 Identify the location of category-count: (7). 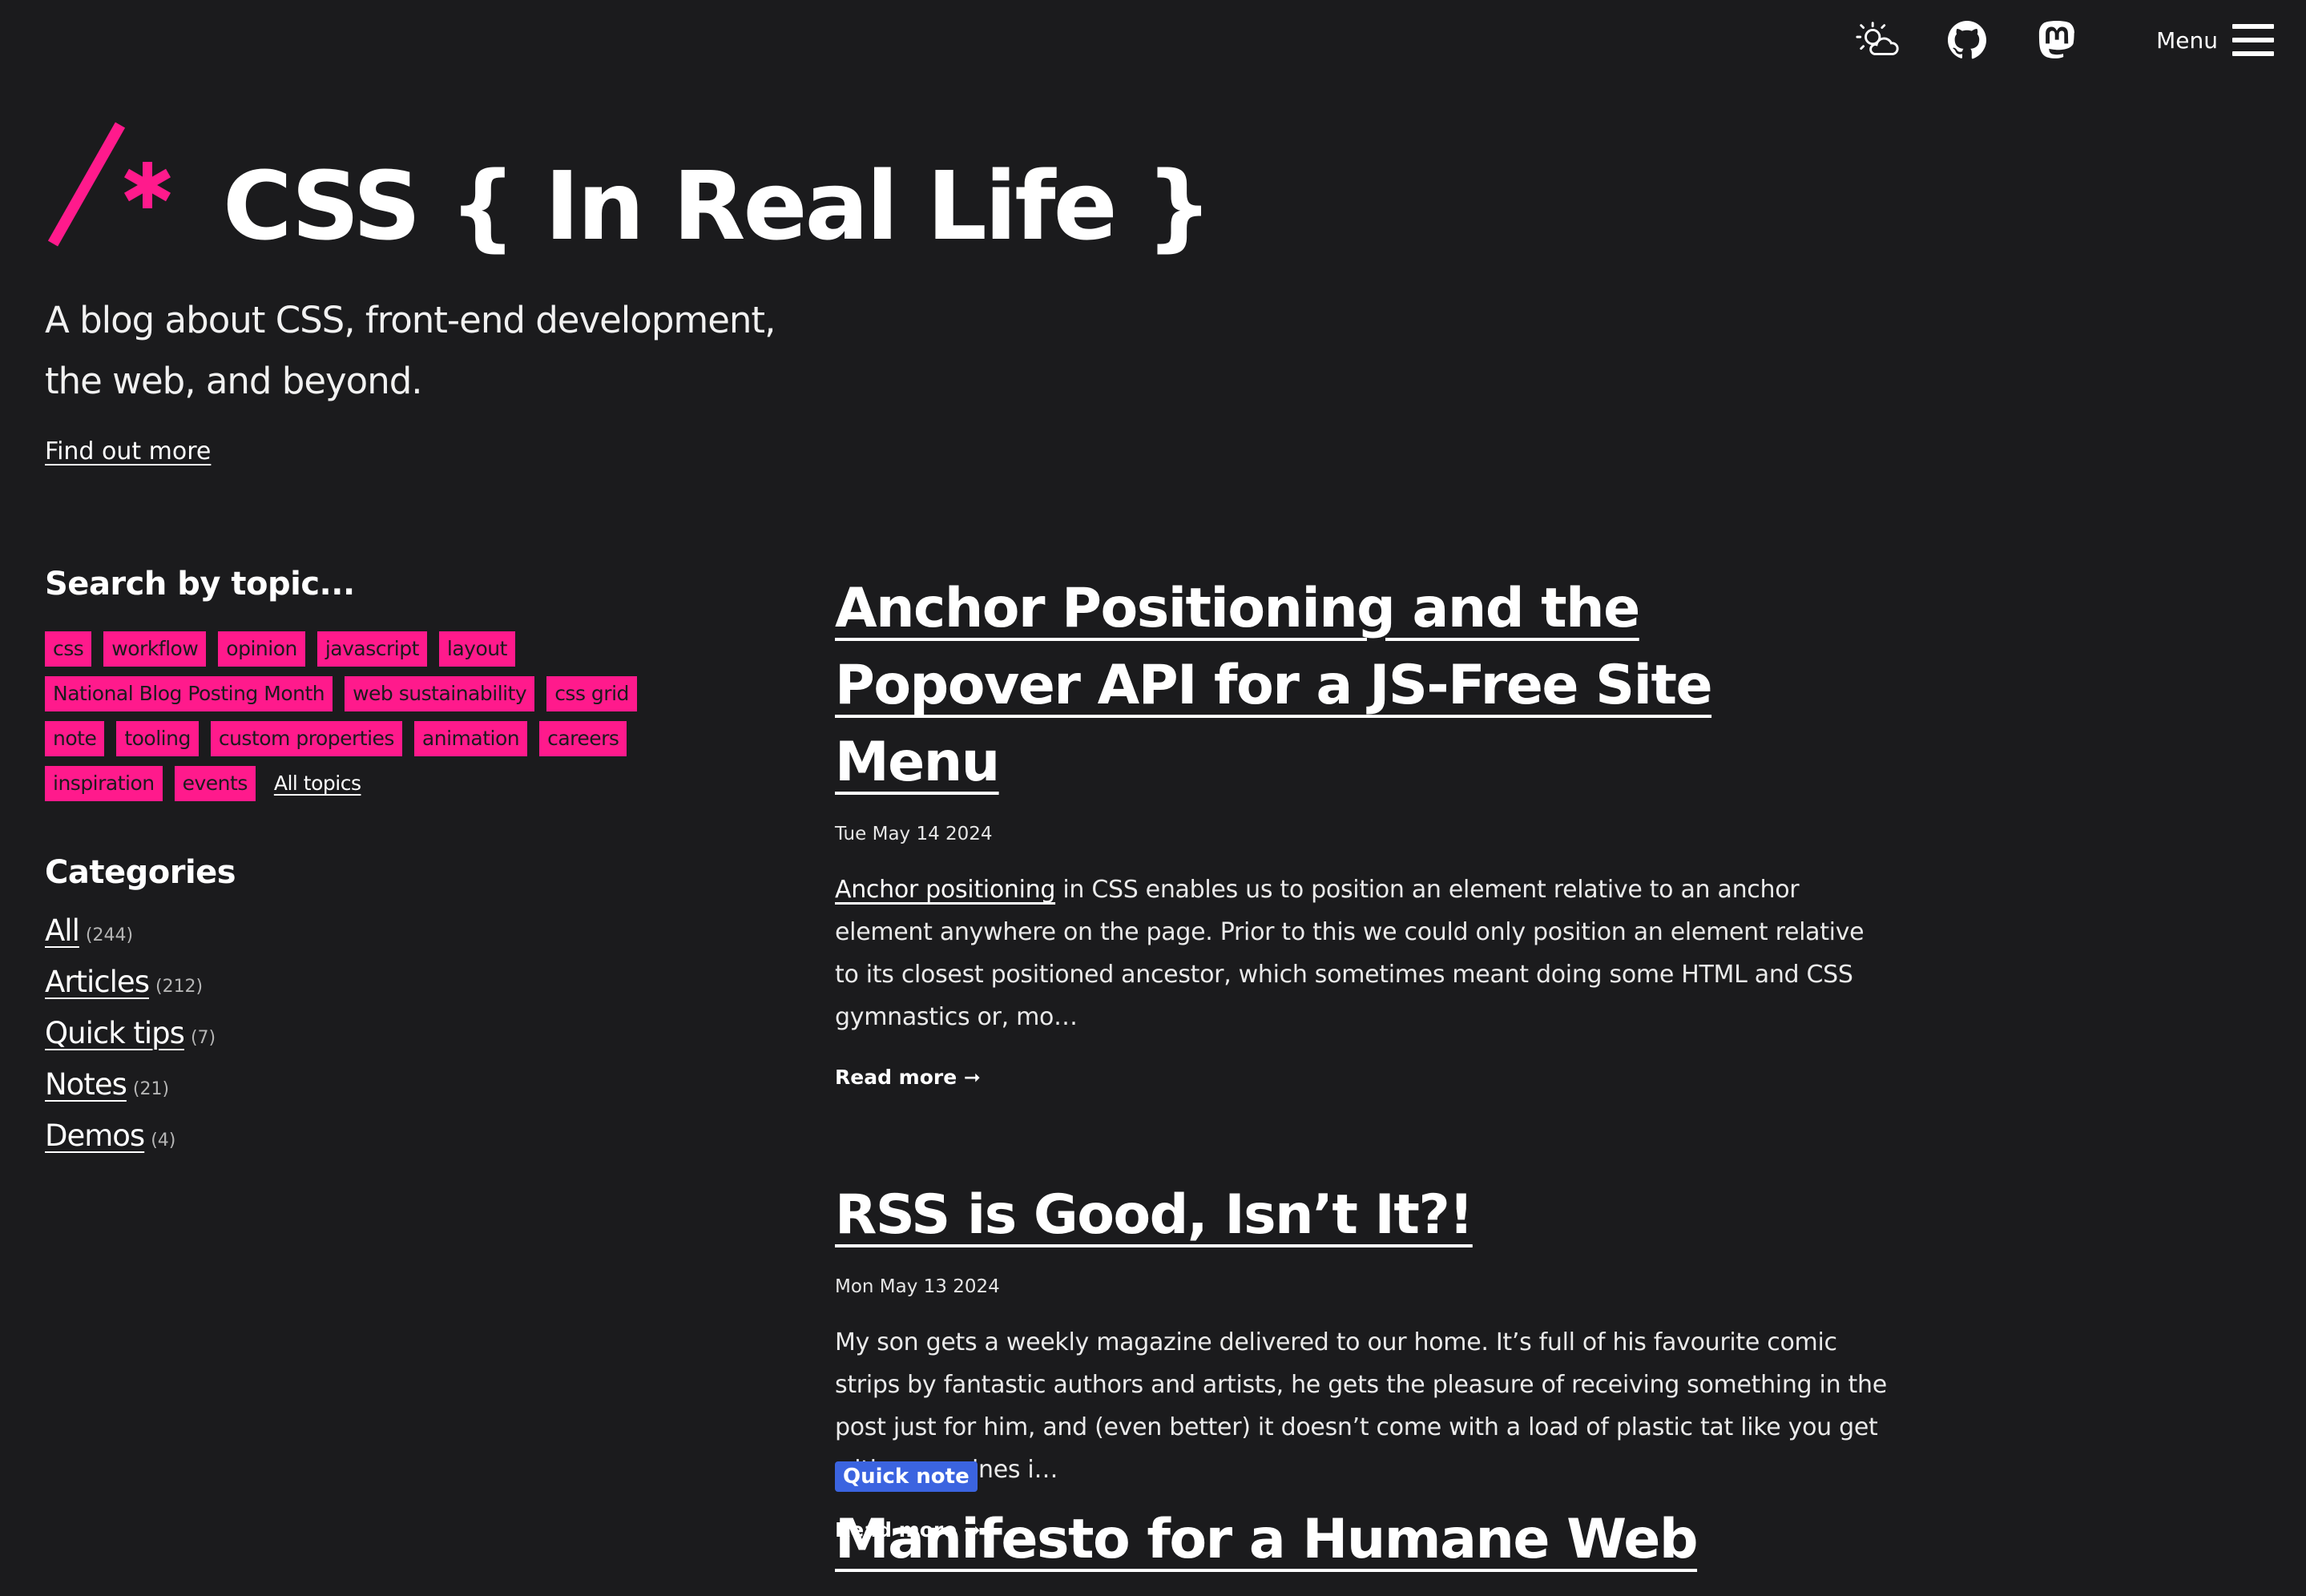
(203, 1038).